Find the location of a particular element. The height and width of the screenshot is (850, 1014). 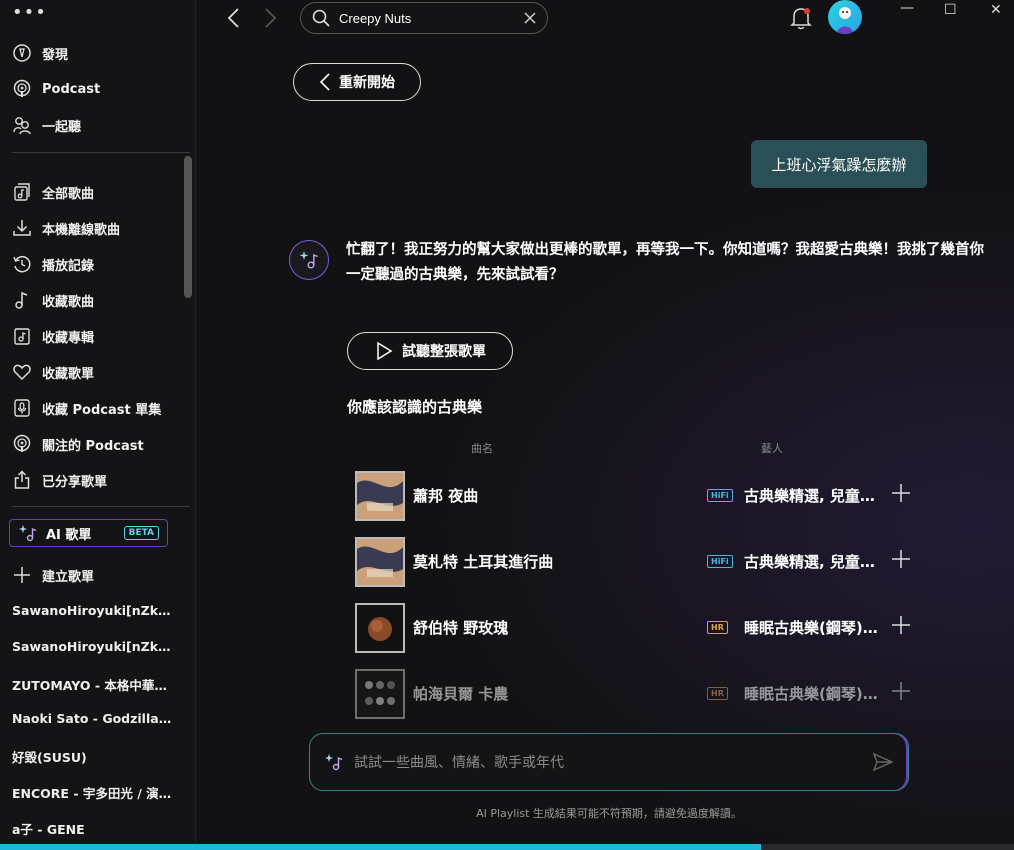

podcast-icon is located at coordinates (22, 88).